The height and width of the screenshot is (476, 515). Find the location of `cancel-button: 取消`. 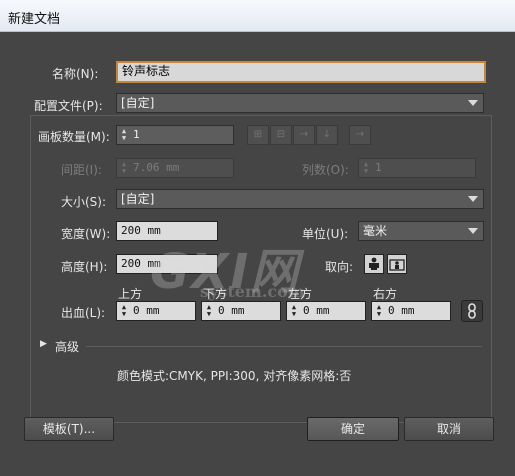

cancel-button: 取消 is located at coordinates (449, 429).